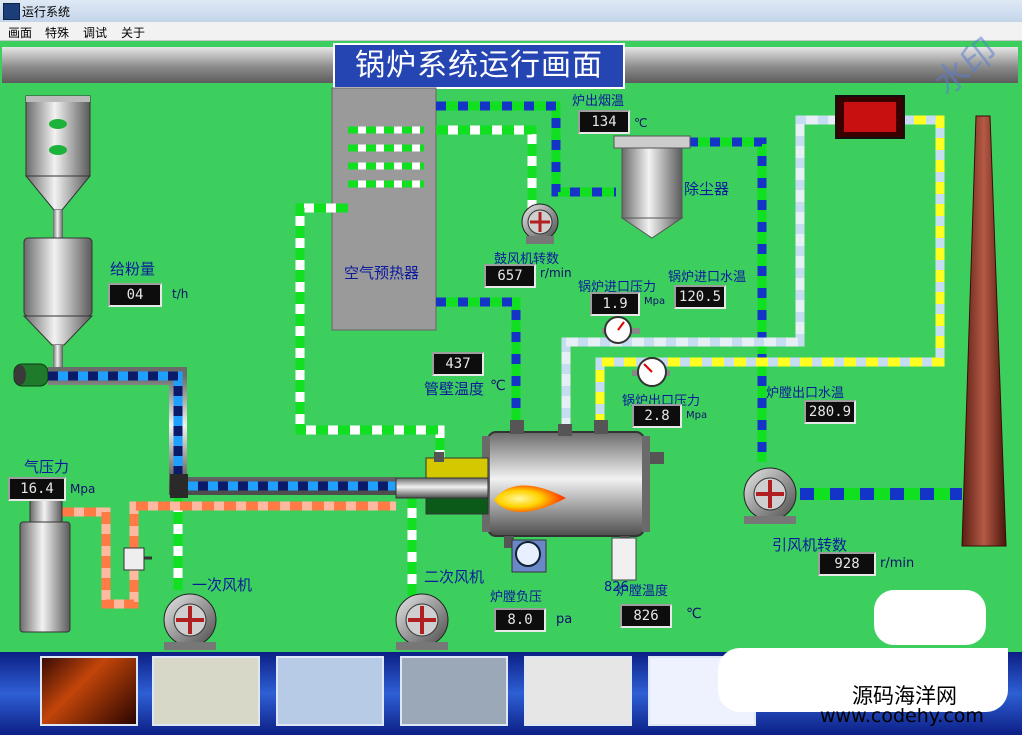 The height and width of the screenshot is (735, 1022). What do you see at coordinates (642, 591) in the screenshot?
I see `furnace-temp-label: 炉膛温度` at bounding box center [642, 591].